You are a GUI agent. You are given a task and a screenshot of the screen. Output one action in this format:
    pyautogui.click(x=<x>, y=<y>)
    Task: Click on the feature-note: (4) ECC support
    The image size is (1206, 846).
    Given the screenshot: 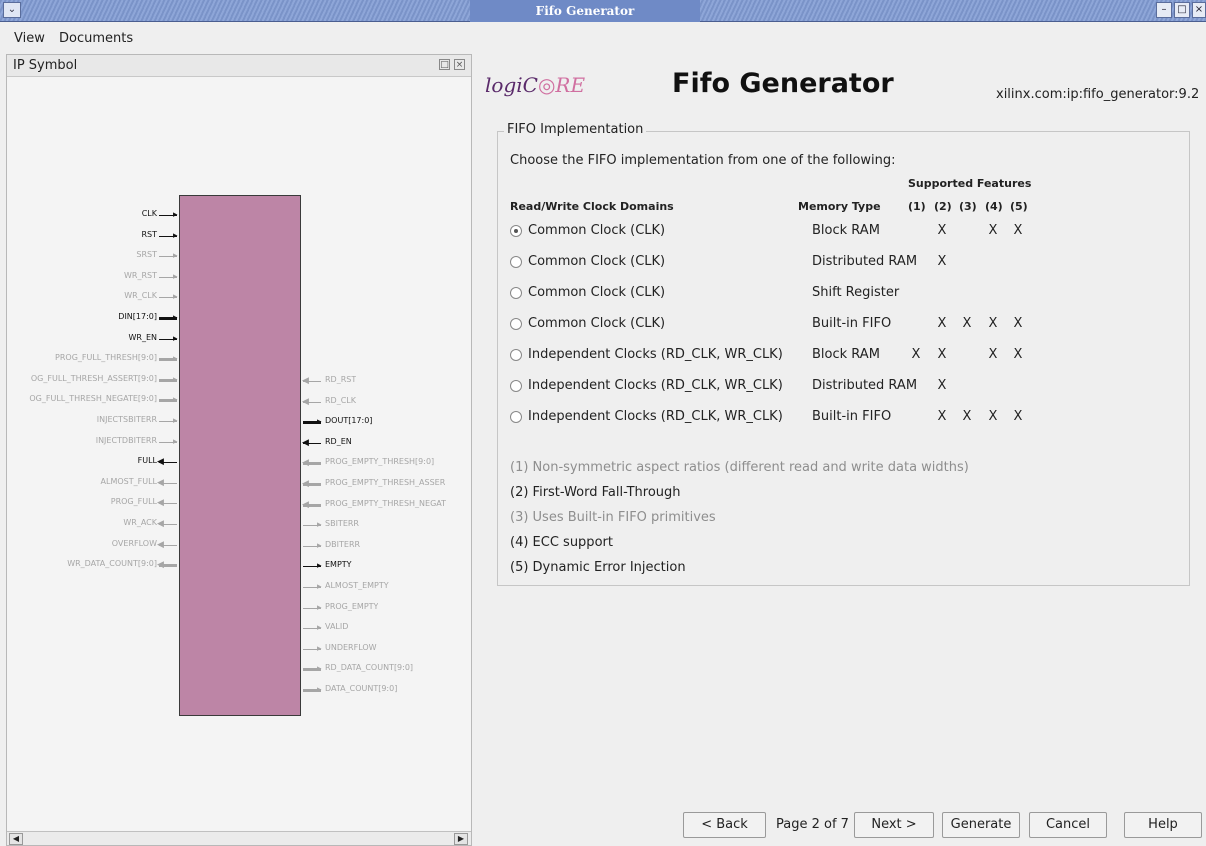 What is the action you would take?
    pyautogui.click(x=561, y=542)
    